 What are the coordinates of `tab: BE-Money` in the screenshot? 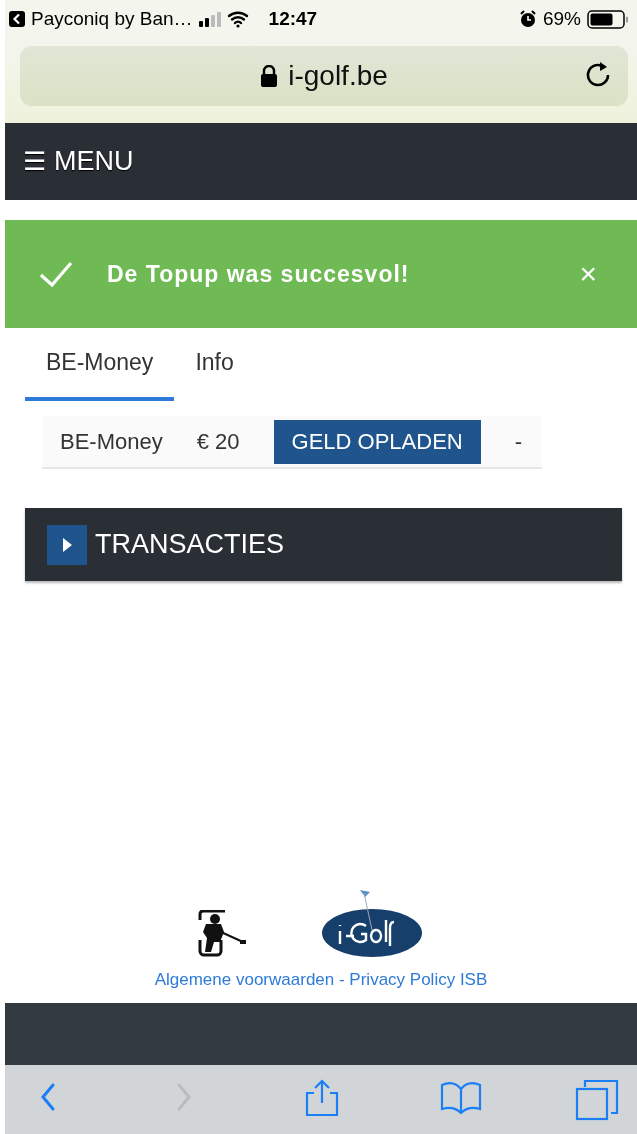 It's located at (100, 364).